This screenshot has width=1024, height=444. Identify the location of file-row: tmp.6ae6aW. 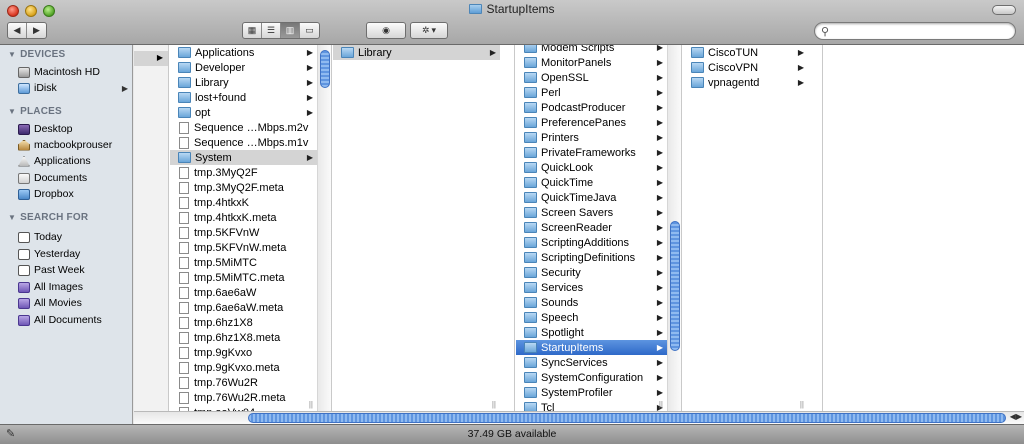
(243, 292).